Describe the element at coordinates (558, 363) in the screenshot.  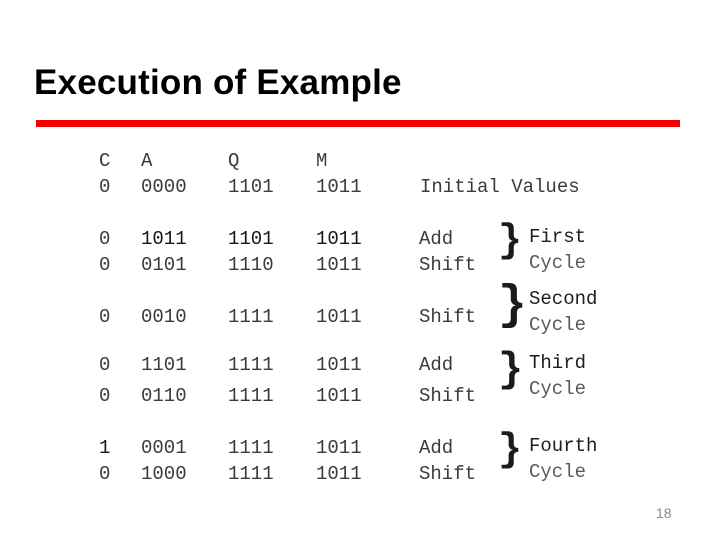
I see `cycle-label-line1: Third` at that location.